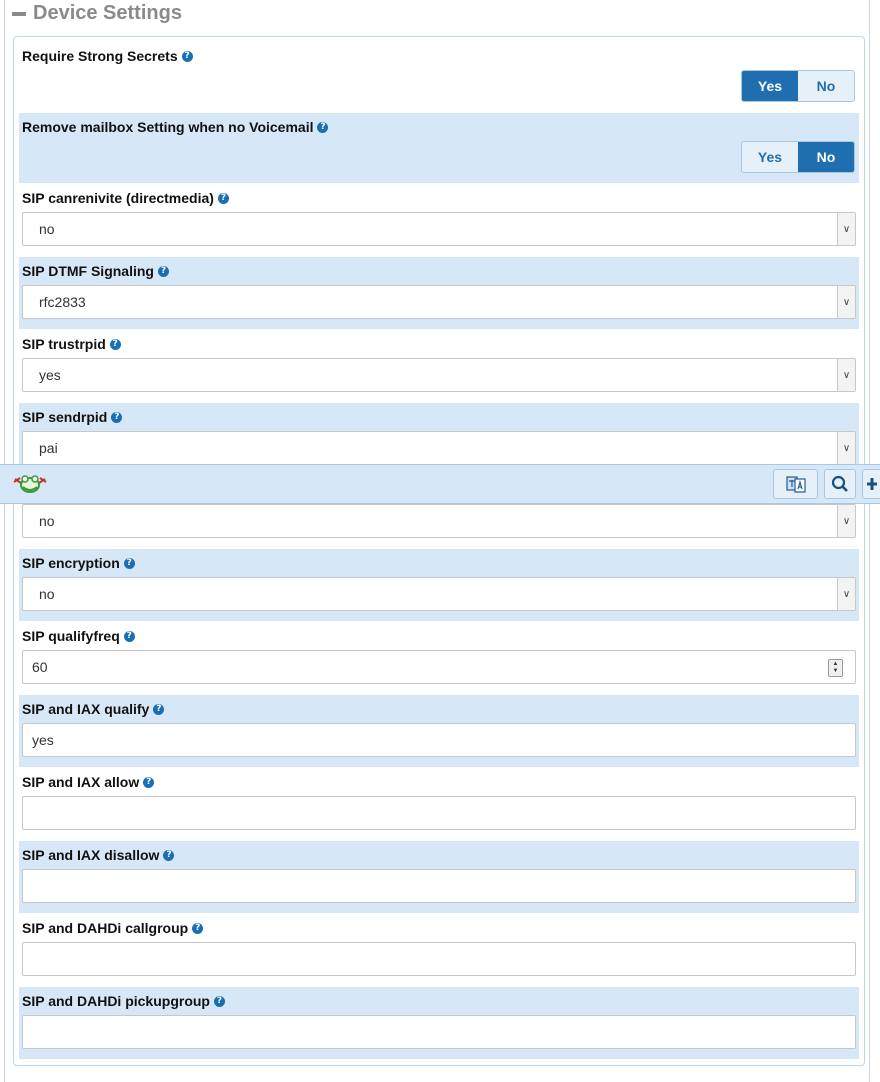  What do you see at coordinates (86, 709) in the screenshot?
I see `setting-label: SIP and IAX qualify` at bounding box center [86, 709].